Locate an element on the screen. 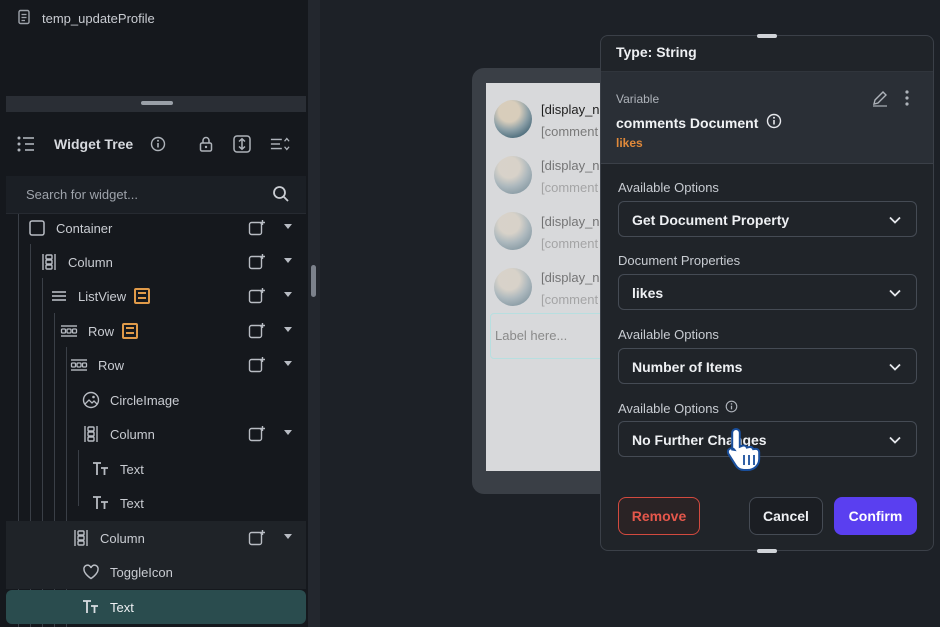 Image resolution: width=940 pixels, height=627 pixels. more-vertical-icon is located at coordinates (907, 100).